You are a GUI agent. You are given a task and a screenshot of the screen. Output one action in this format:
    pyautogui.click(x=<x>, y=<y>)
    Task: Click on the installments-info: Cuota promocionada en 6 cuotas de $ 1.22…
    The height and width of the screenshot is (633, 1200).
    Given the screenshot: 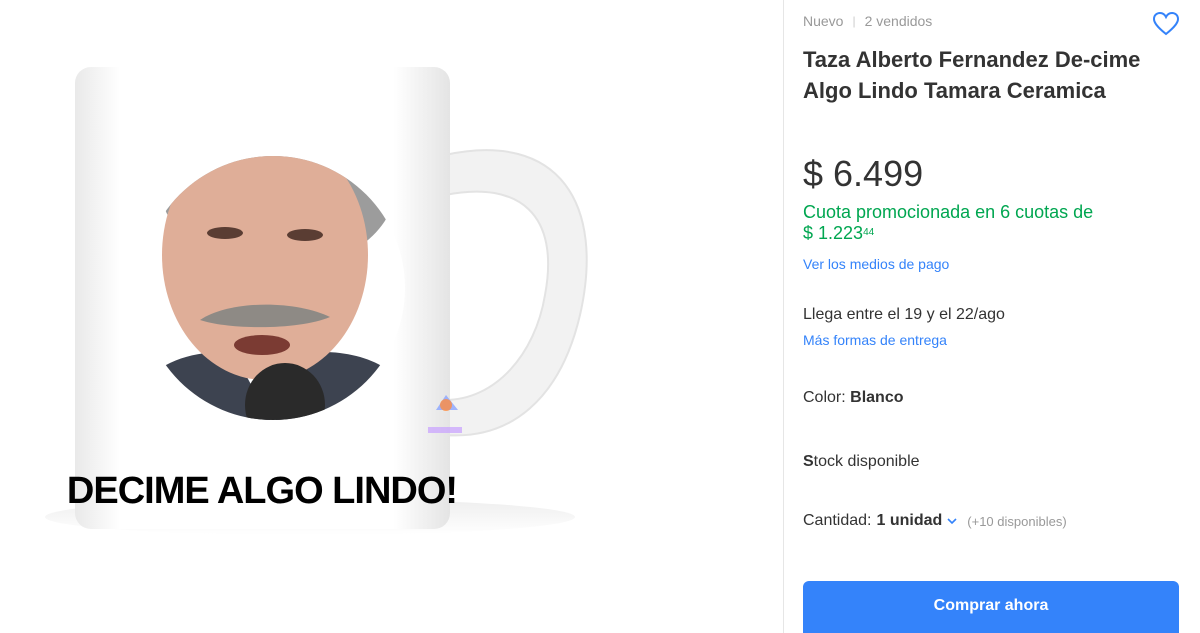 What is the action you would take?
    pyautogui.click(x=983, y=223)
    